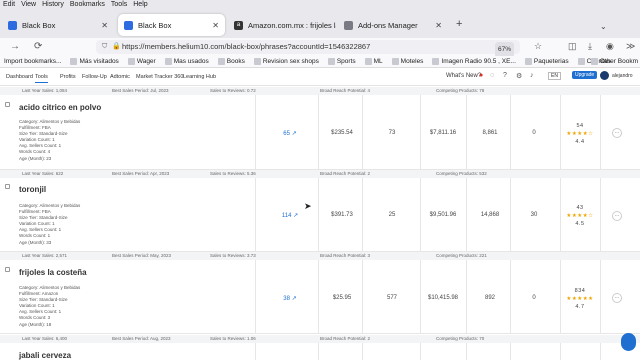 This screenshot has width=640, height=360. I want to click on bookmark-item: Paqueterias, so click(546, 61).